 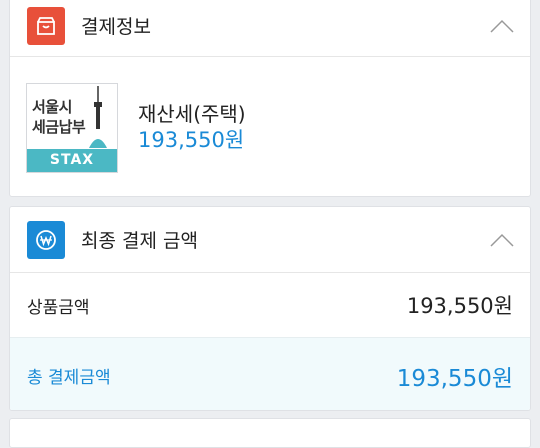 I want to click on payment-info-header: 결제정보, so click(x=270, y=28).